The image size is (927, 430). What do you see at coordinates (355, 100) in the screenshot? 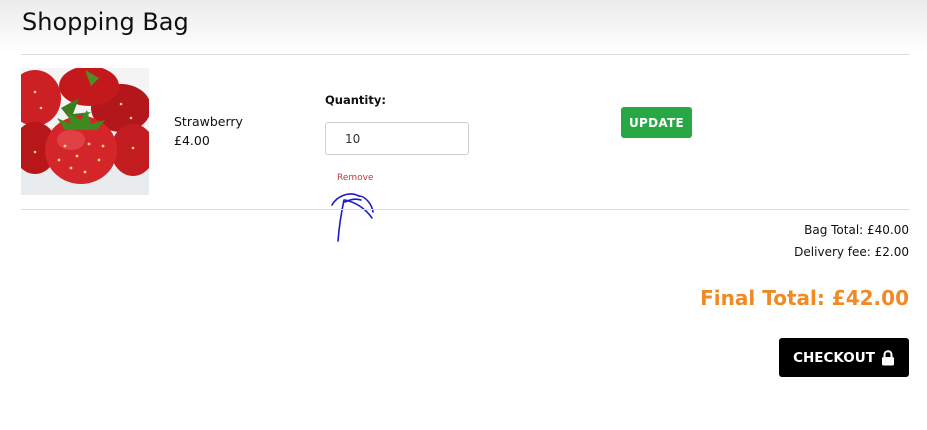
I see `quantity-label: Quantity:` at bounding box center [355, 100].